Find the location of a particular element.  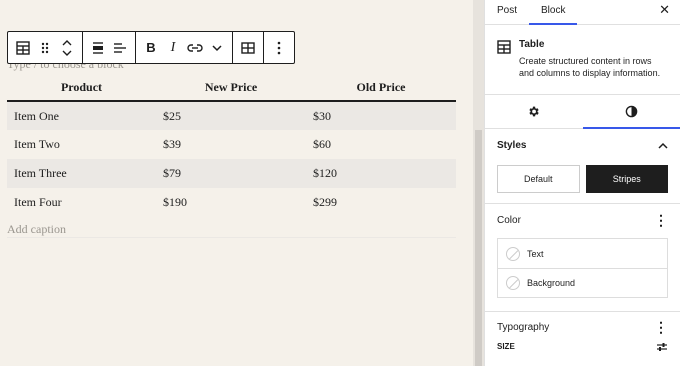

link-button is located at coordinates (195, 47).